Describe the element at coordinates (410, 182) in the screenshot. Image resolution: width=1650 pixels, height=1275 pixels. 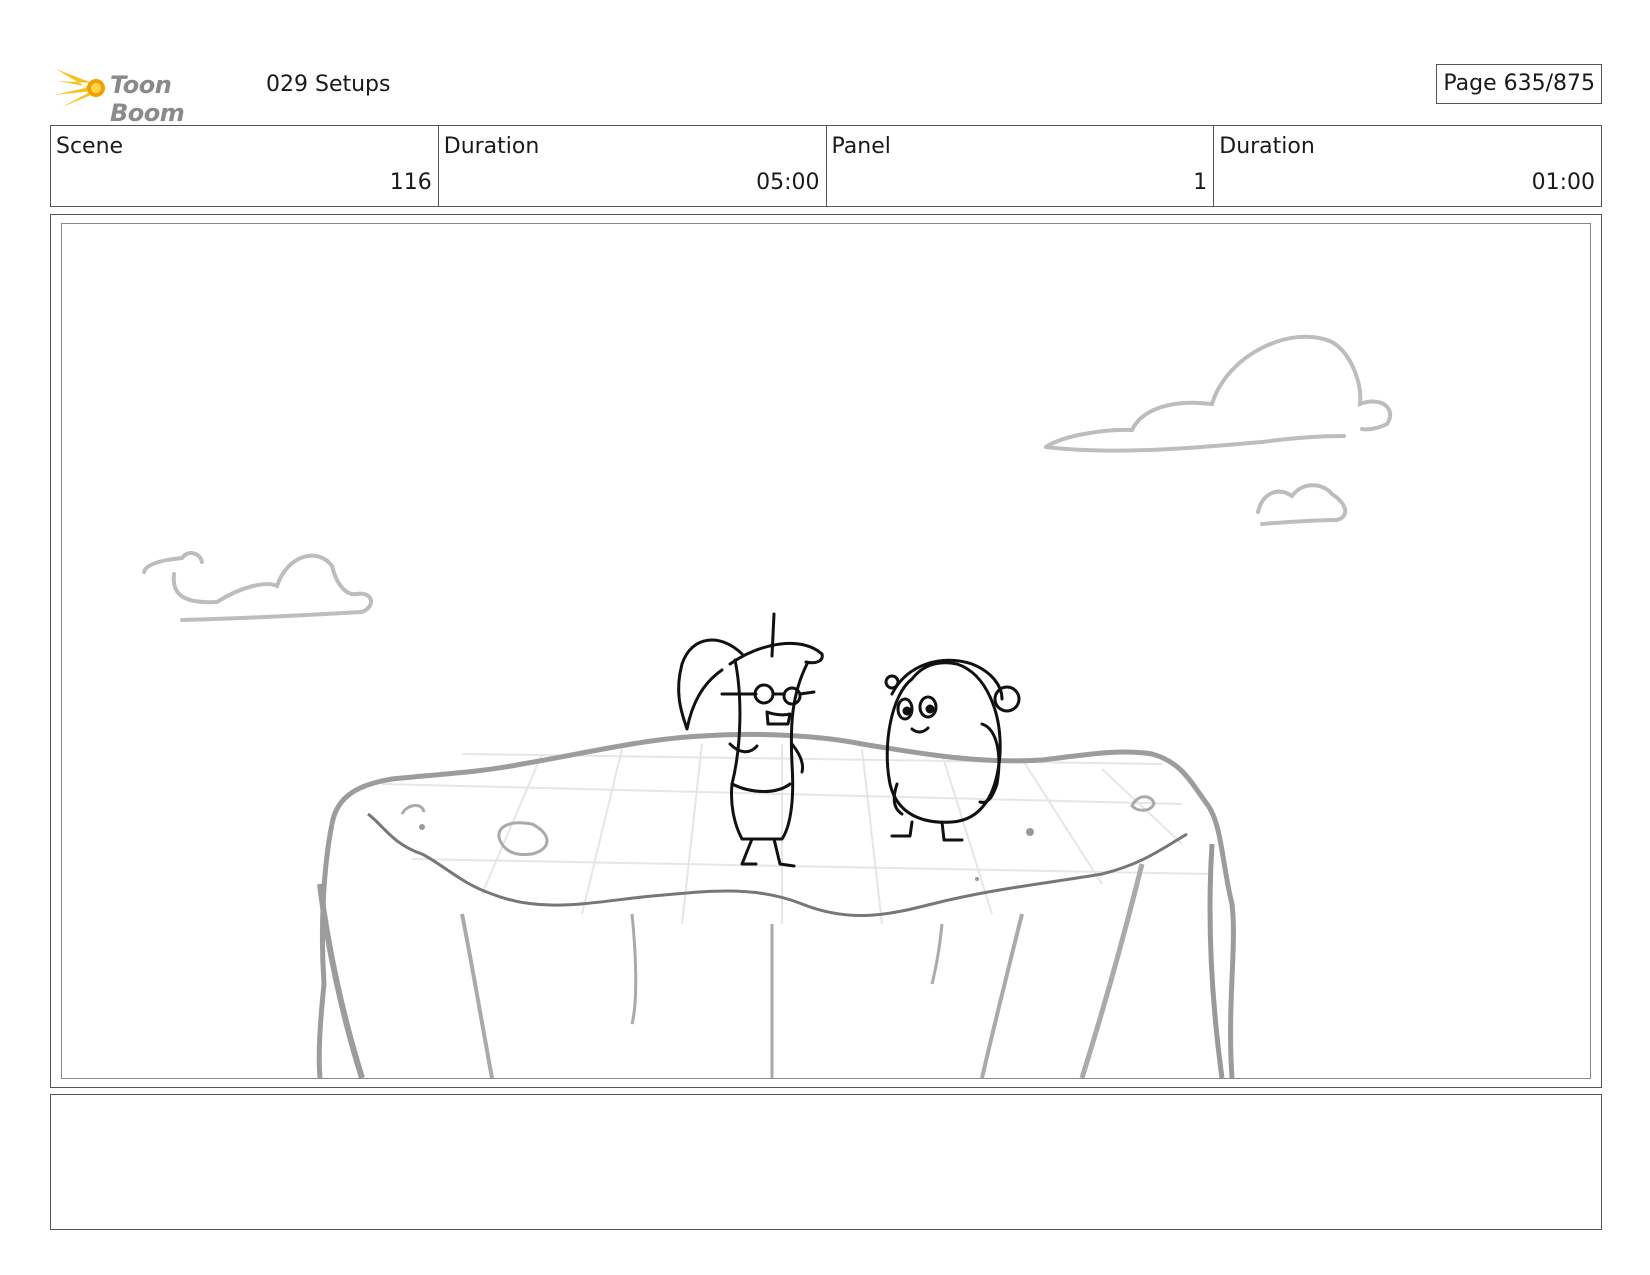
I see `scene-value: 116` at that location.